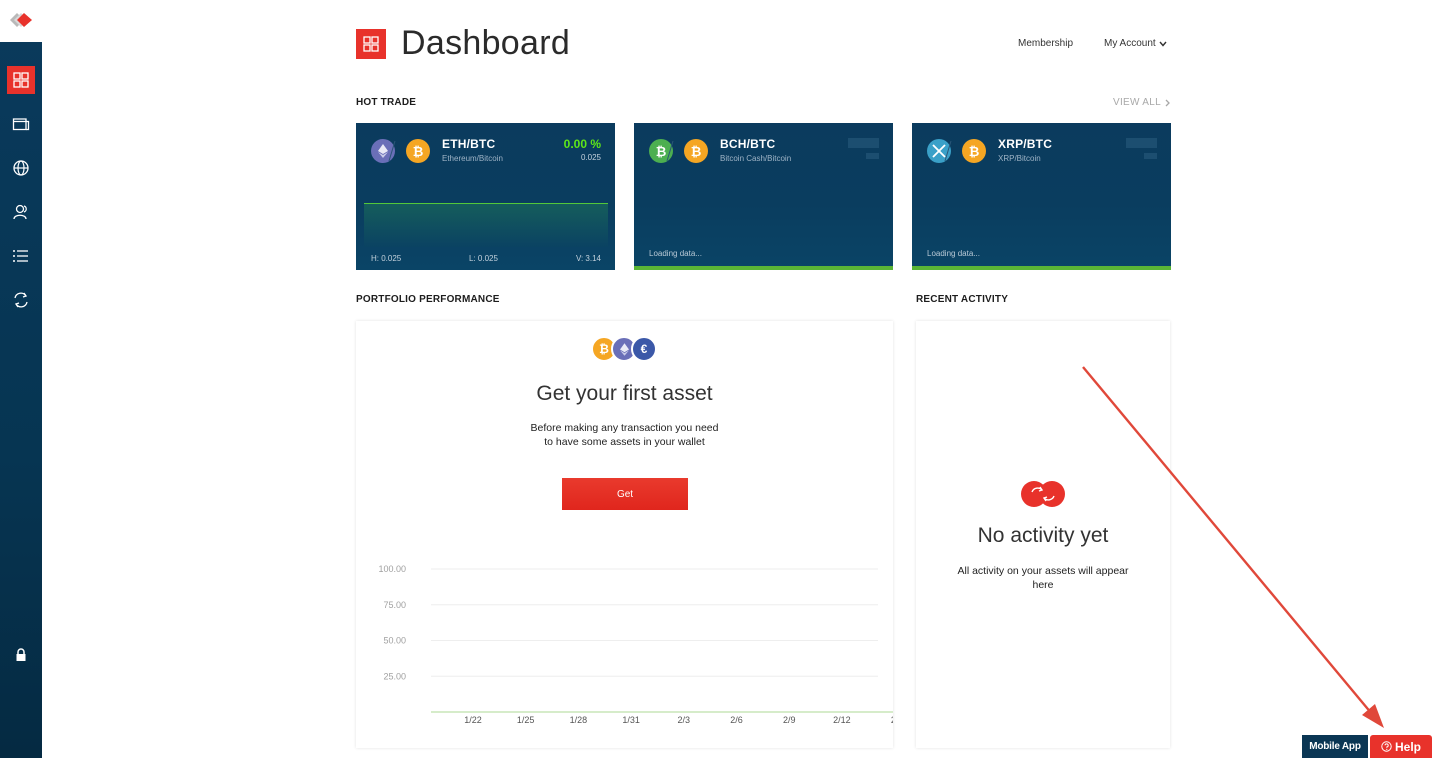 The image size is (1441, 758). Describe the element at coordinates (483, 258) in the screenshot. I see `low-value: L: 0.025` at that location.